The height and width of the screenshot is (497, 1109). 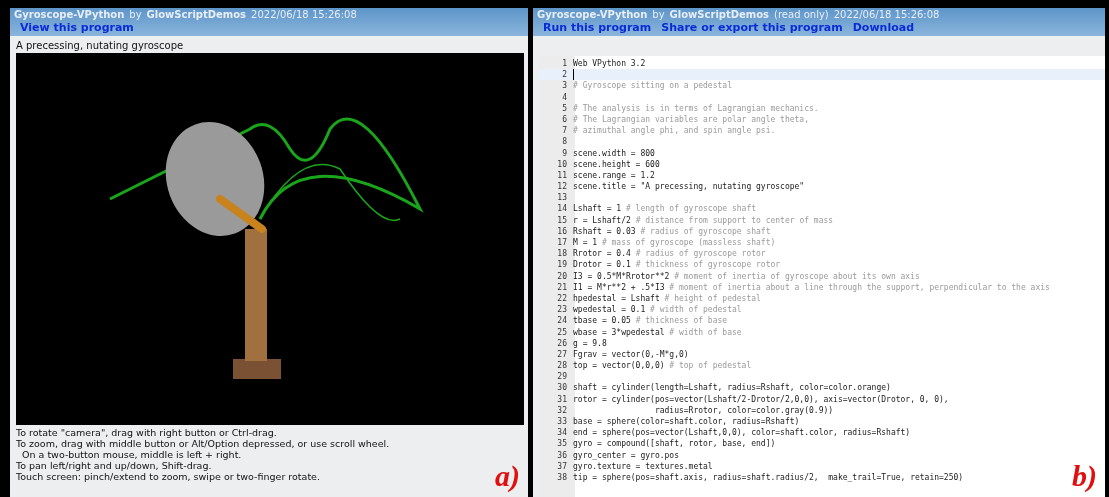 I want to click on line-number: 5, so click(x=564, y=108).